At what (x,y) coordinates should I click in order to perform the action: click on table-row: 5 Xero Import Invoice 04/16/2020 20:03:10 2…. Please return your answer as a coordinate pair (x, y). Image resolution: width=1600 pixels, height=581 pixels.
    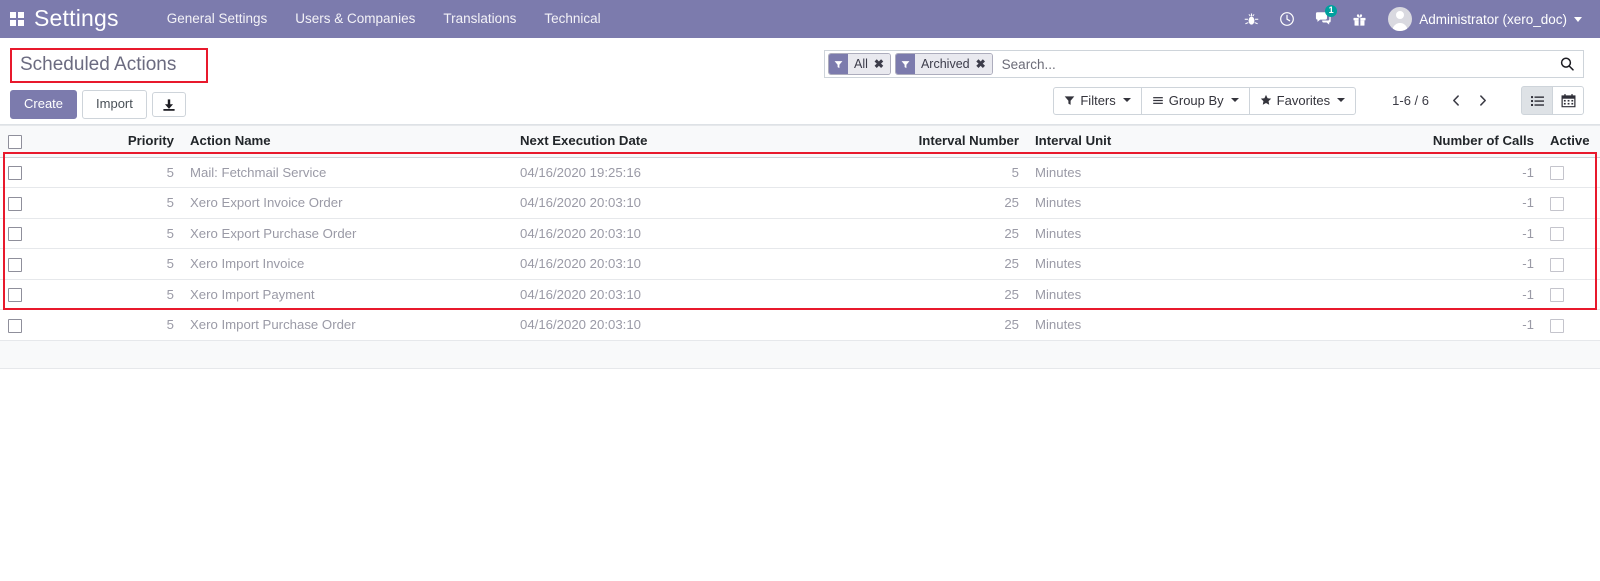
    Looking at the image, I should click on (800, 264).